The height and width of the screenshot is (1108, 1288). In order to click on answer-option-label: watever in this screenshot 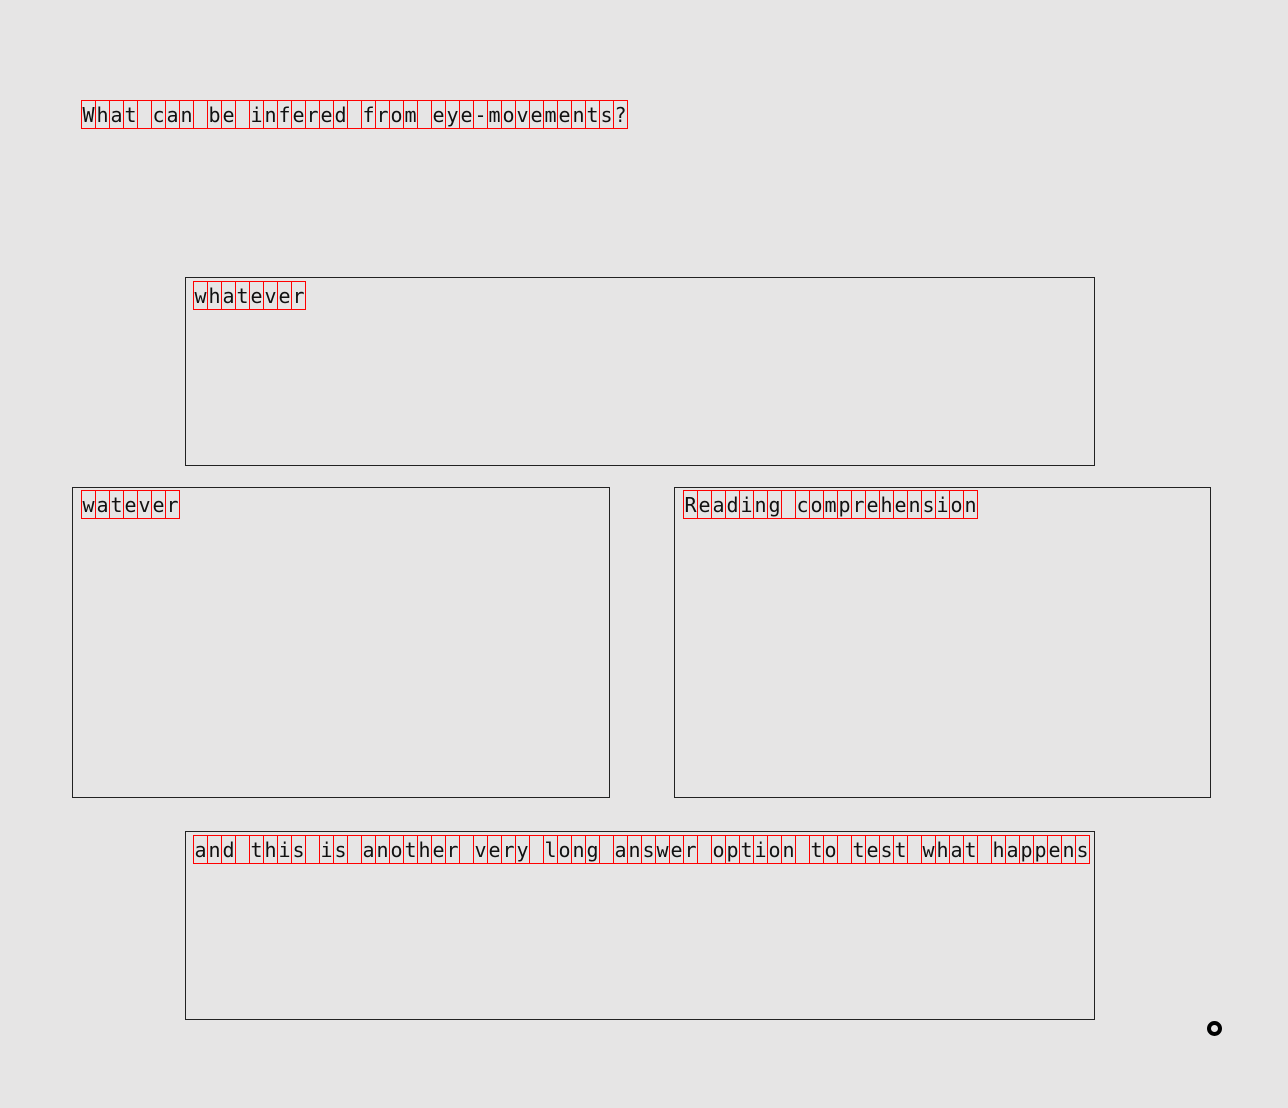, I will do `click(130, 504)`.